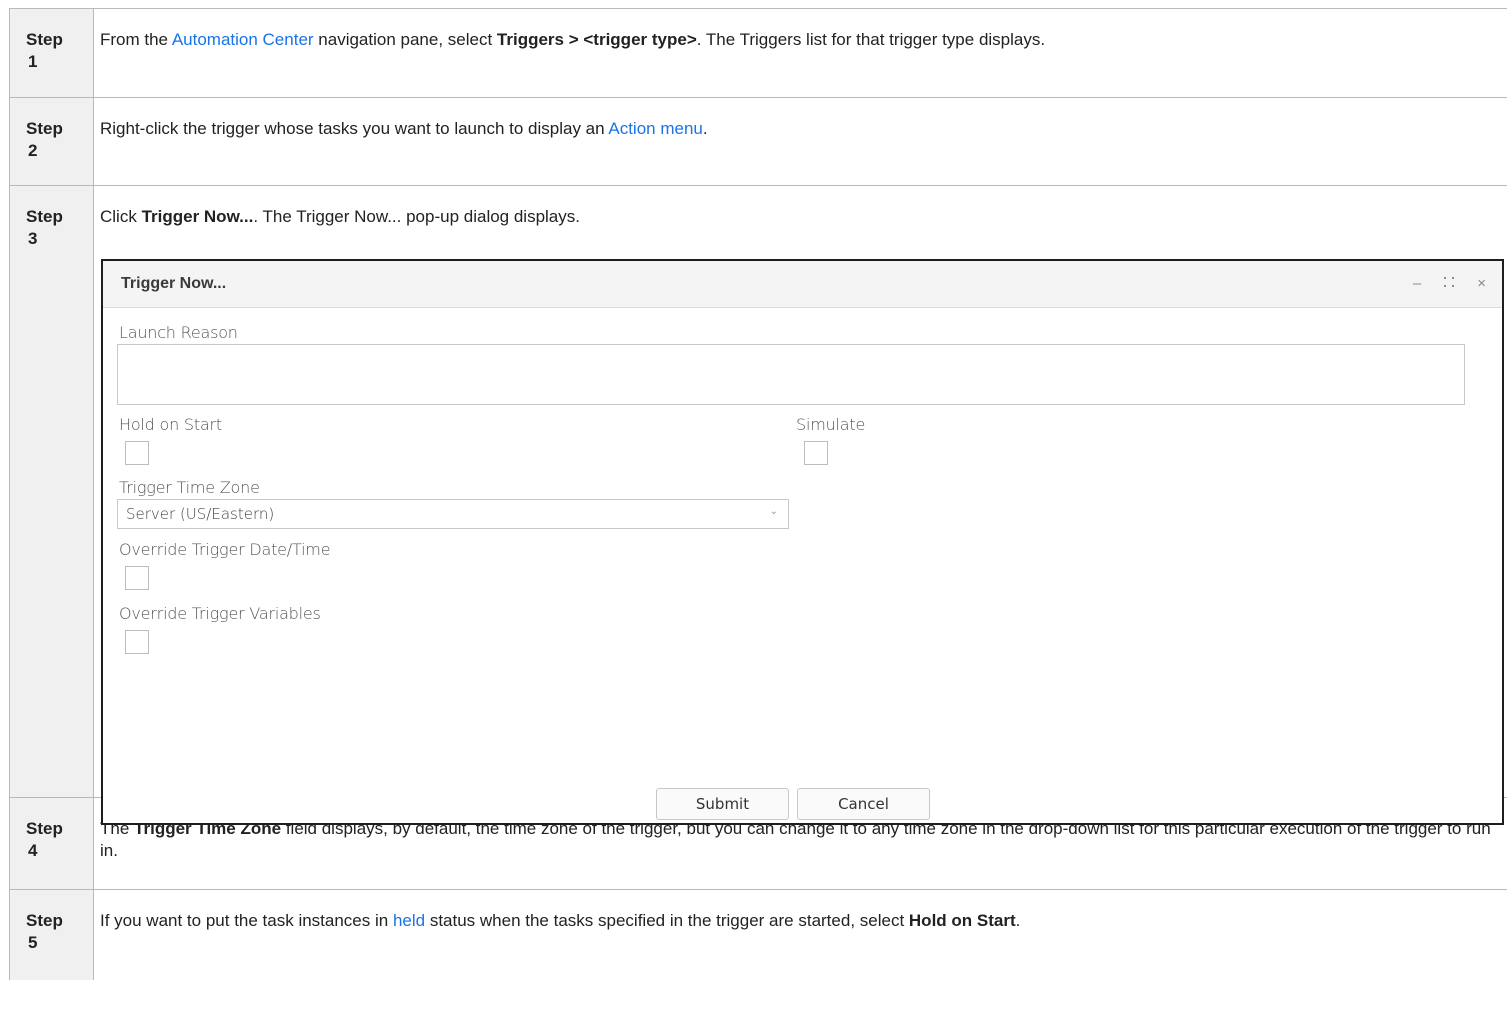 The image size is (1507, 1025). Describe the element at coordinates (52, 53) in the screenshot. I see `step-number-cell: Step 1` at that location.